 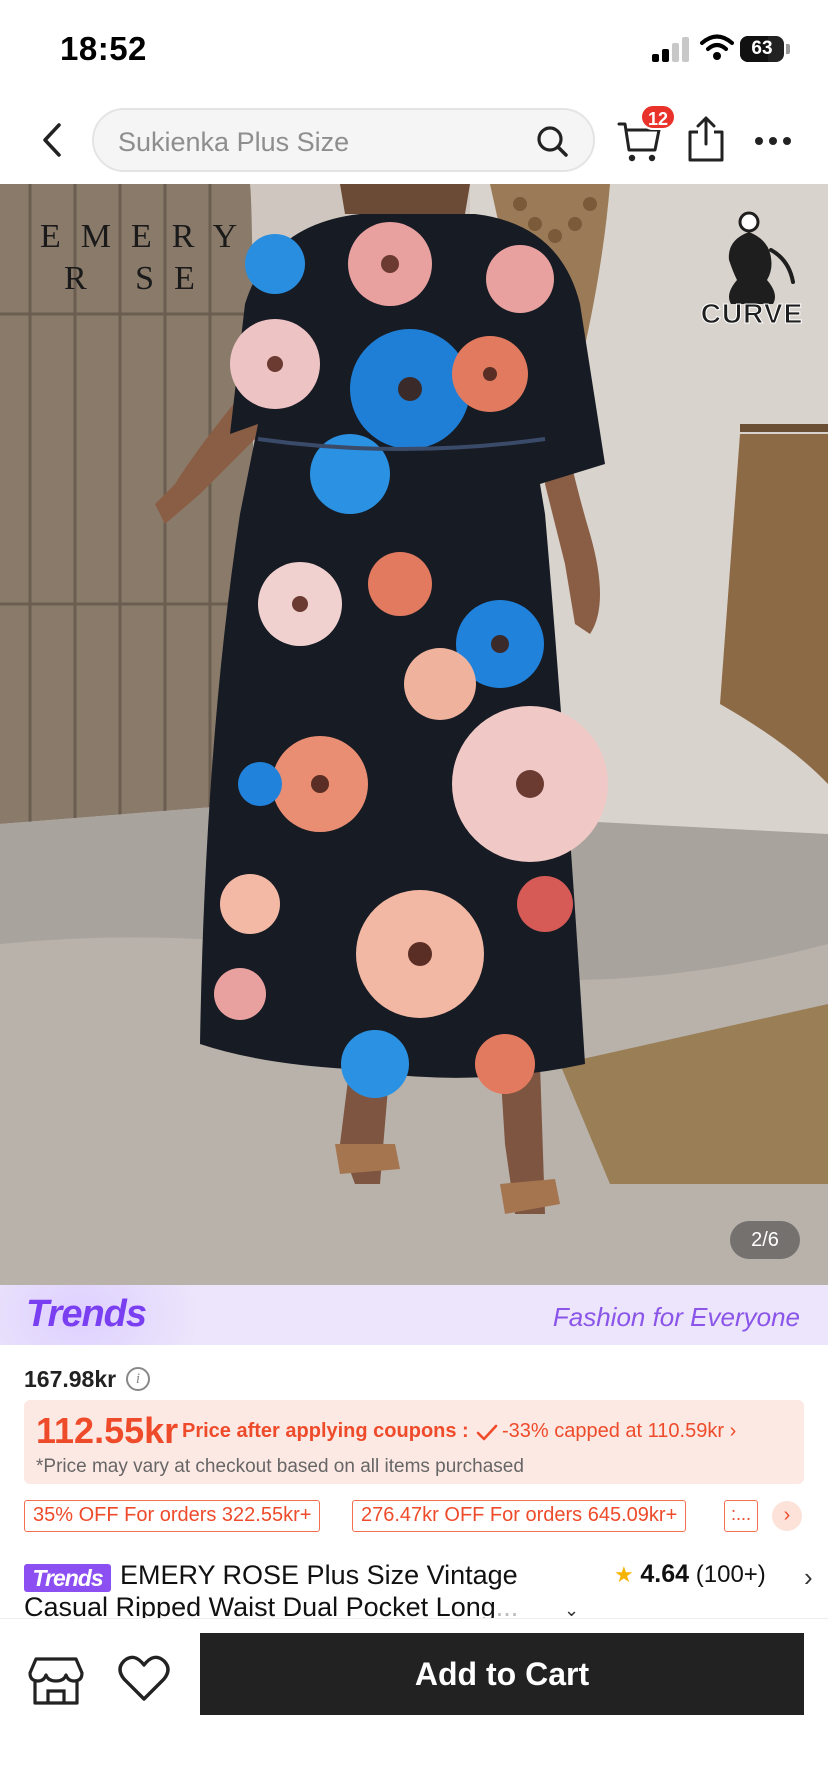 I want to click on trends-logo: Trends, so click(x=86, y=1314).